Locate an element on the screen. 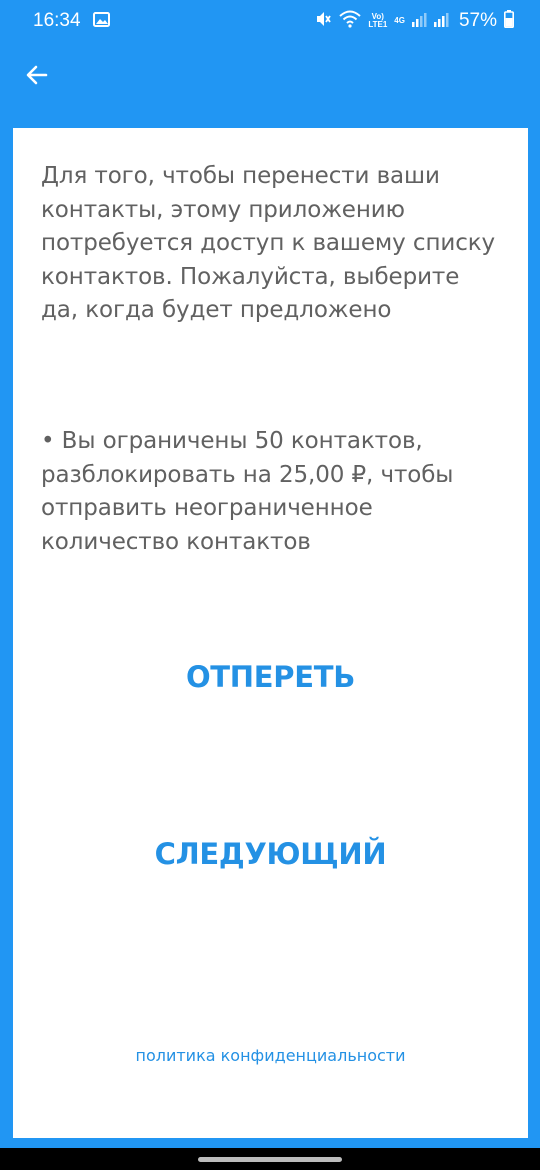  volte-bottom-label: LTE1 is located at coordinates (378, 24).